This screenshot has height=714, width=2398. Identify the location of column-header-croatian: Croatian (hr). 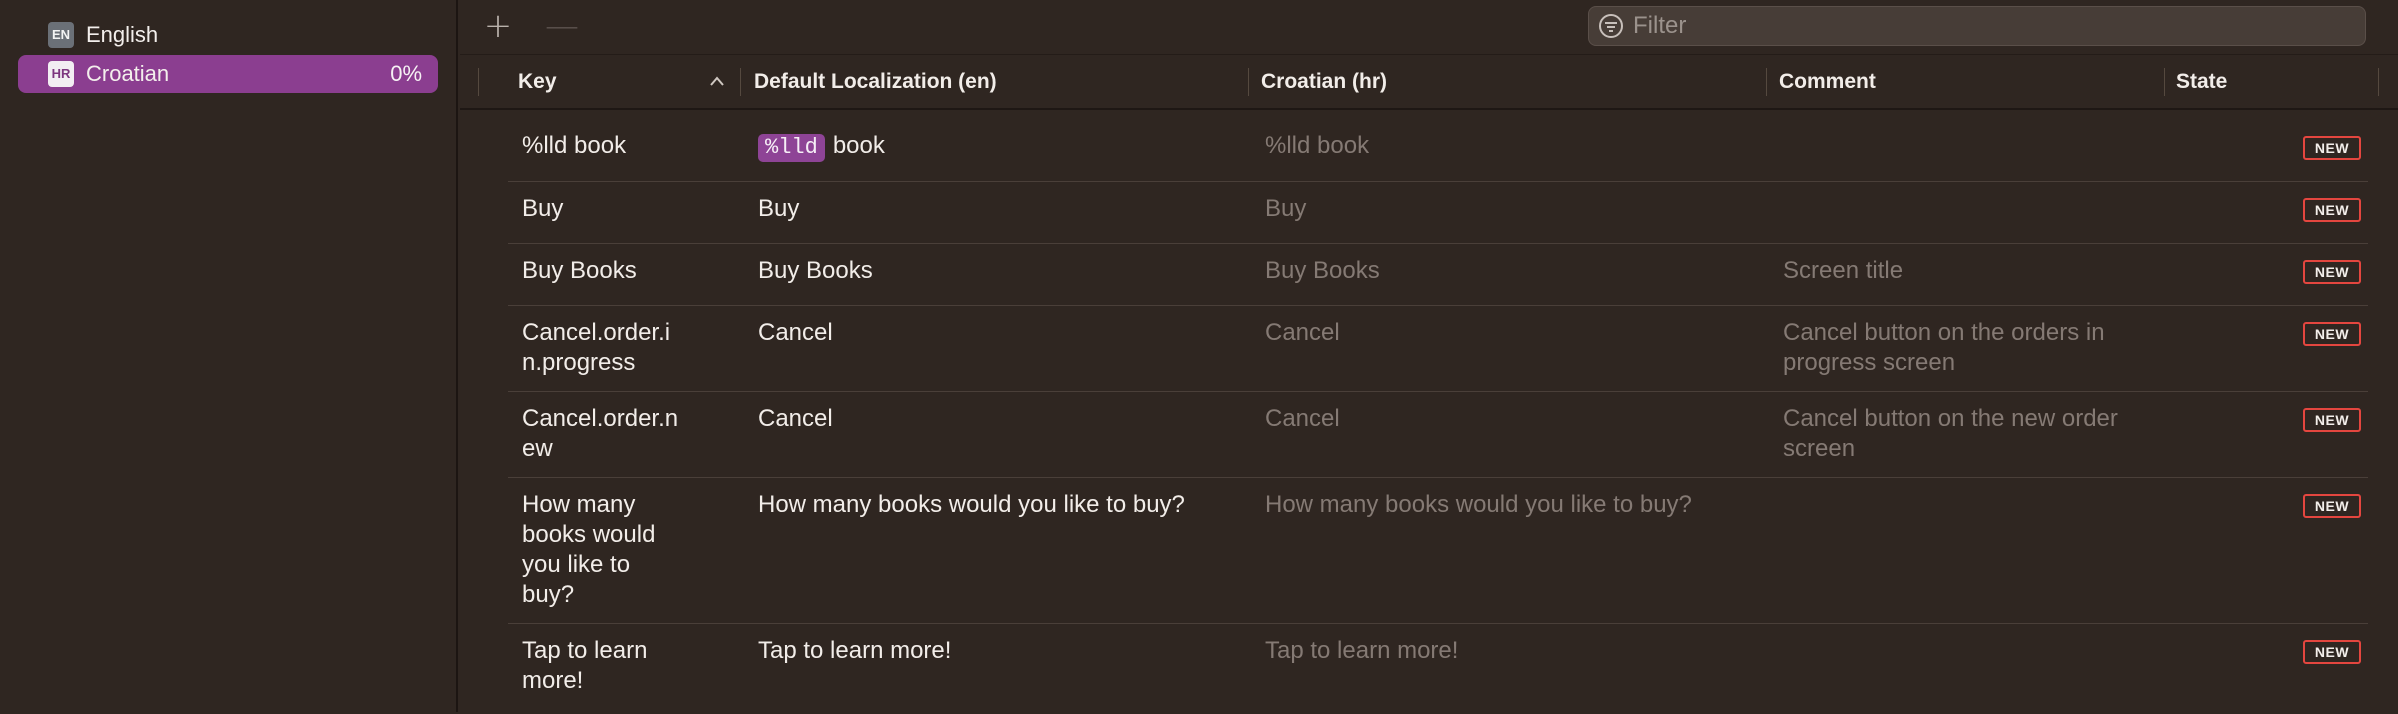
(1324, 82).